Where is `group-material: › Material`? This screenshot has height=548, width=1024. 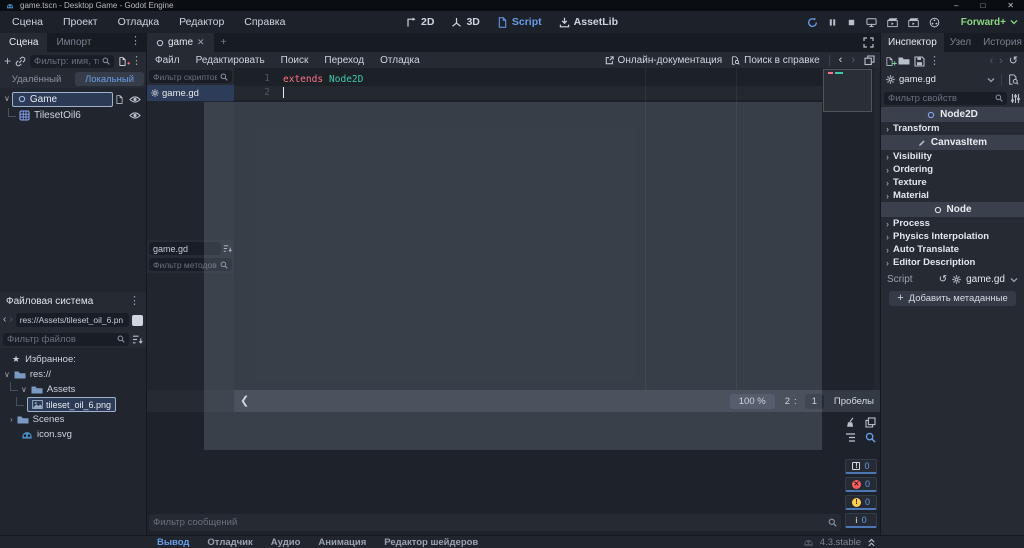
group-material: › Material is located at coordinates (952, 195).